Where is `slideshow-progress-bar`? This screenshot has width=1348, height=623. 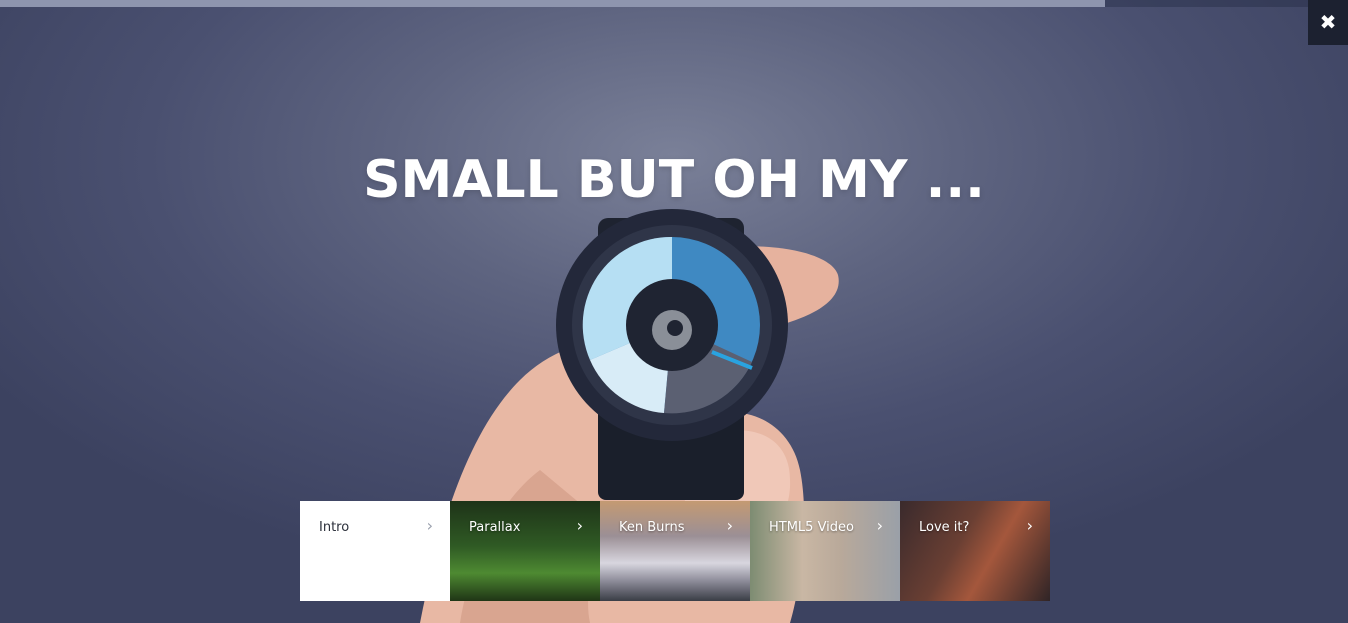
slideshow-progress-bar is located at coordinates (674, 3).